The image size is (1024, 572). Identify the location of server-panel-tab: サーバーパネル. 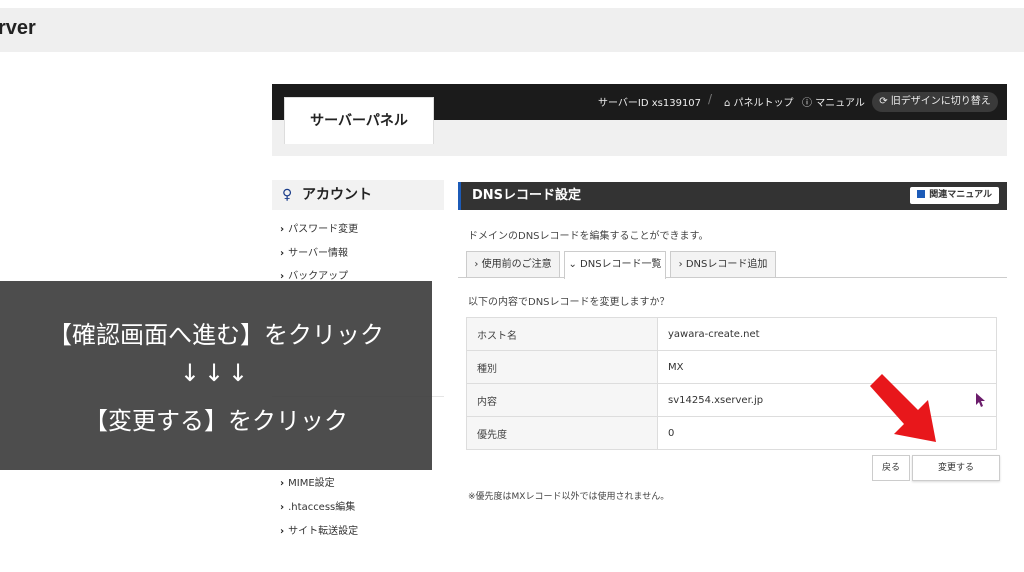
(359, 120).